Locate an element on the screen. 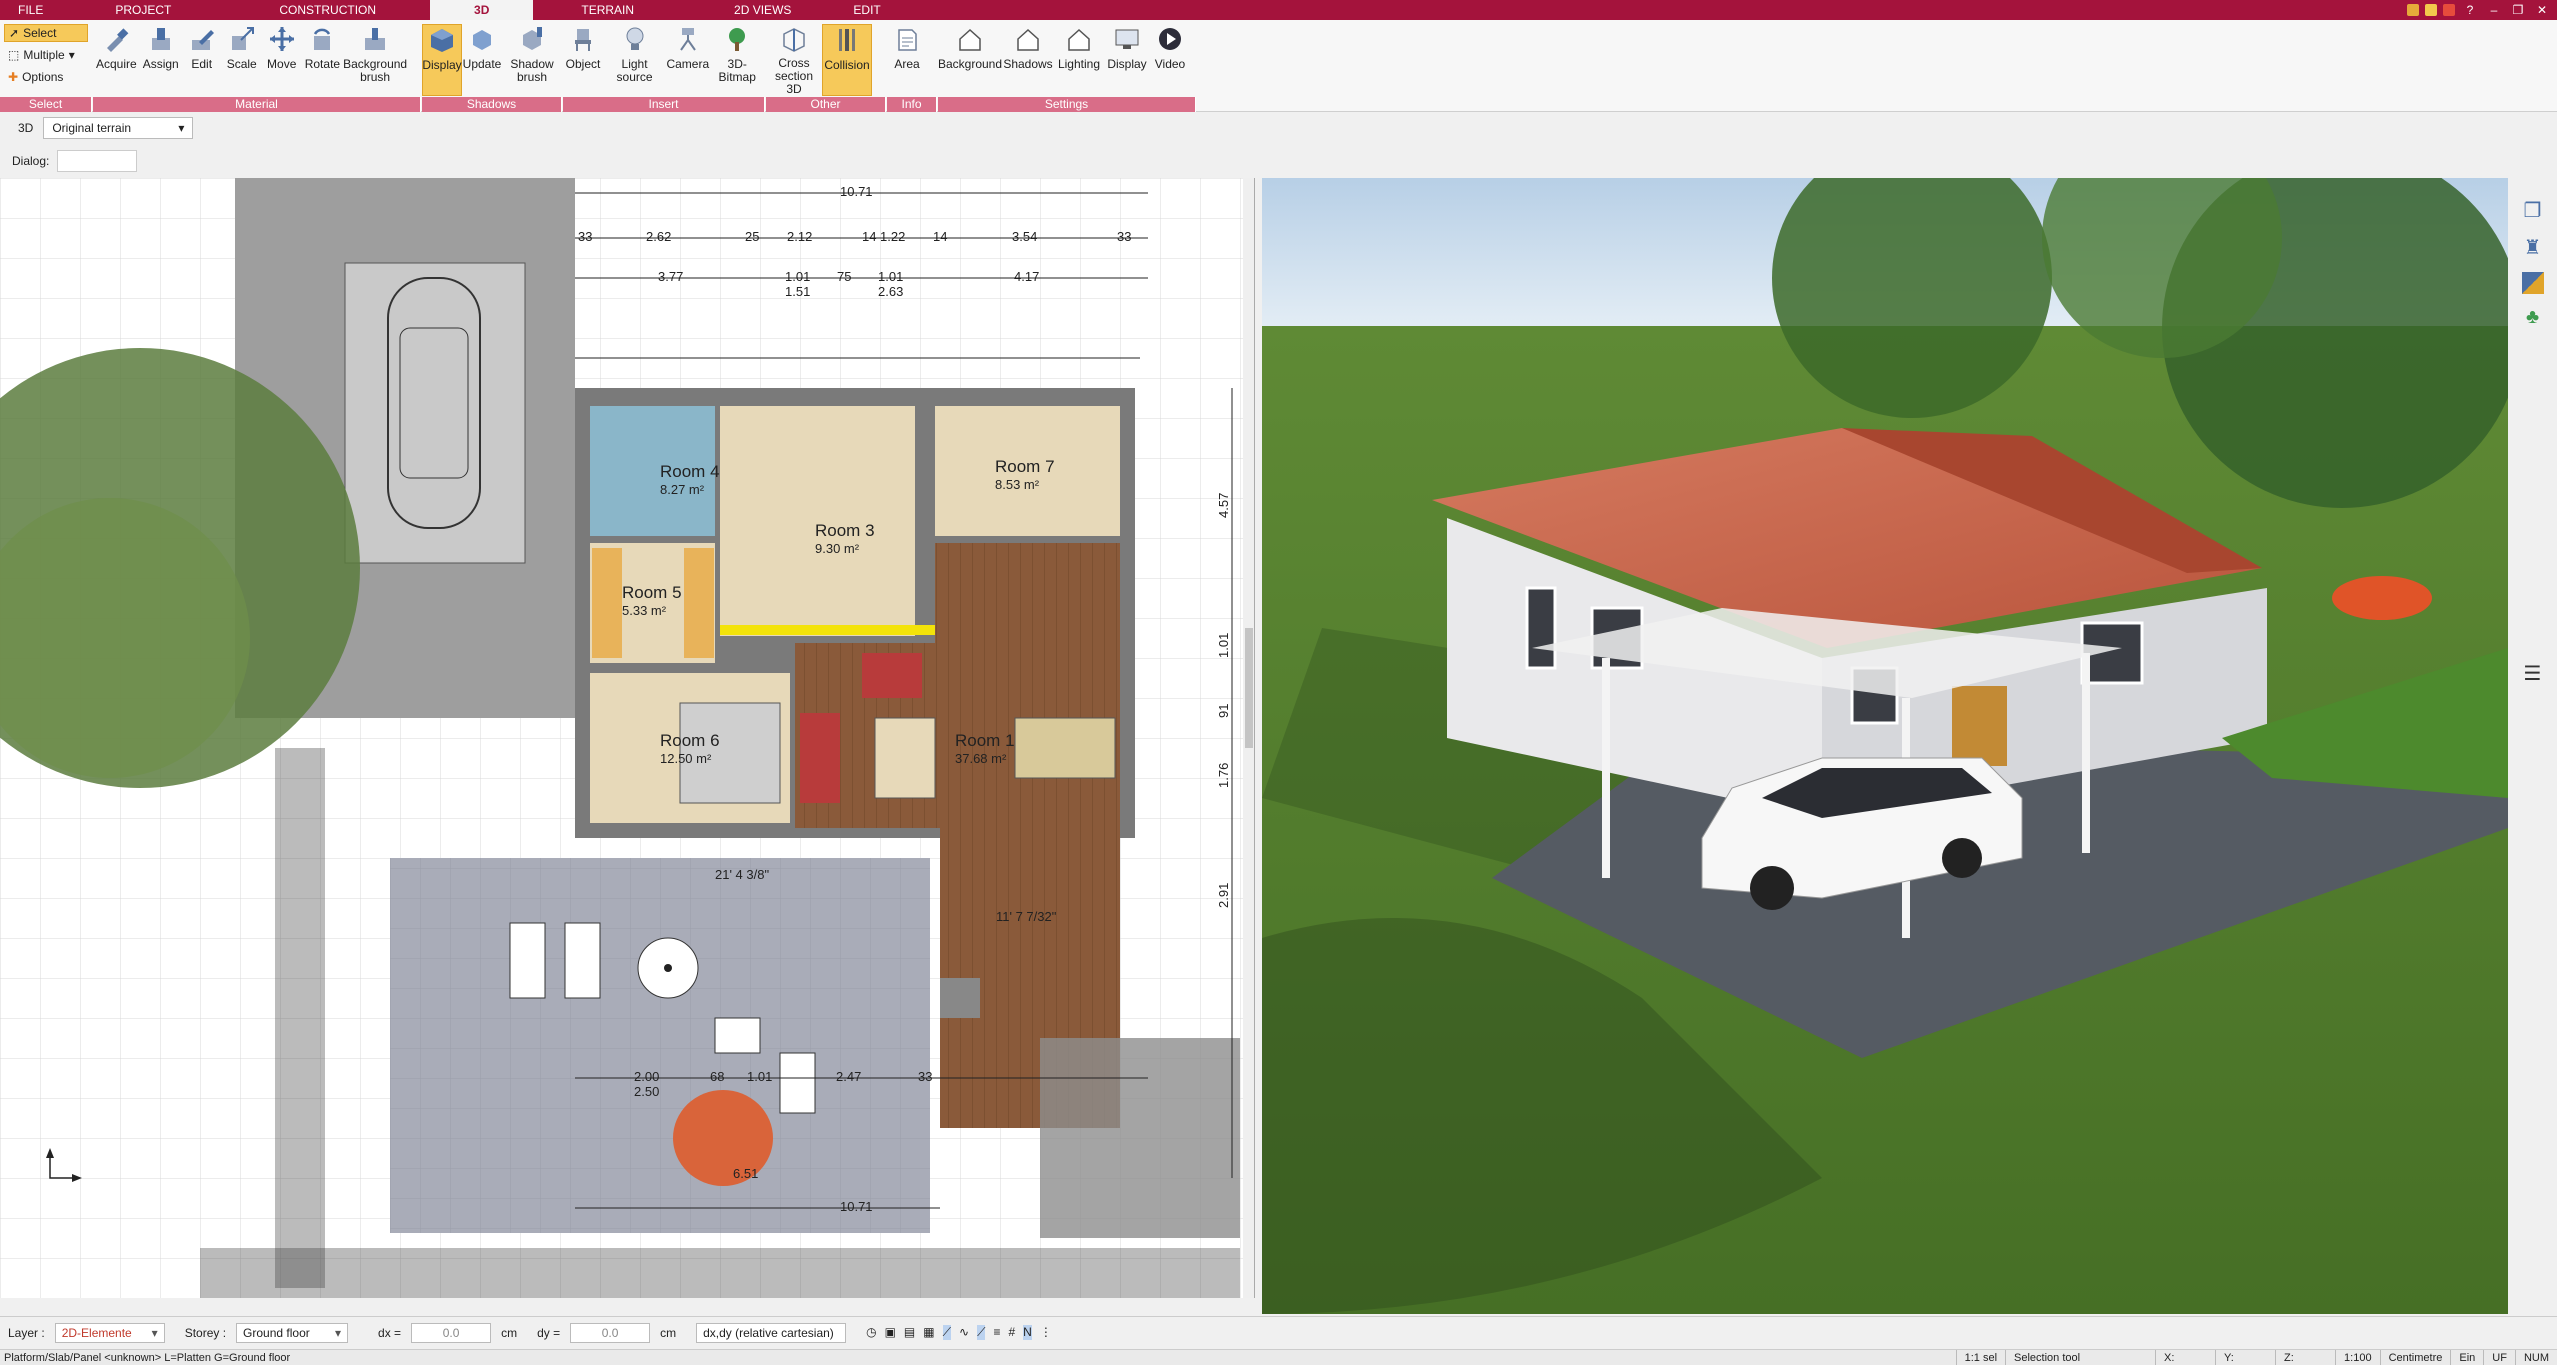 The height and width of the screenshot is (1365, 2557). snap-icon-1: ▣ is located at coordinates (890, 1332).